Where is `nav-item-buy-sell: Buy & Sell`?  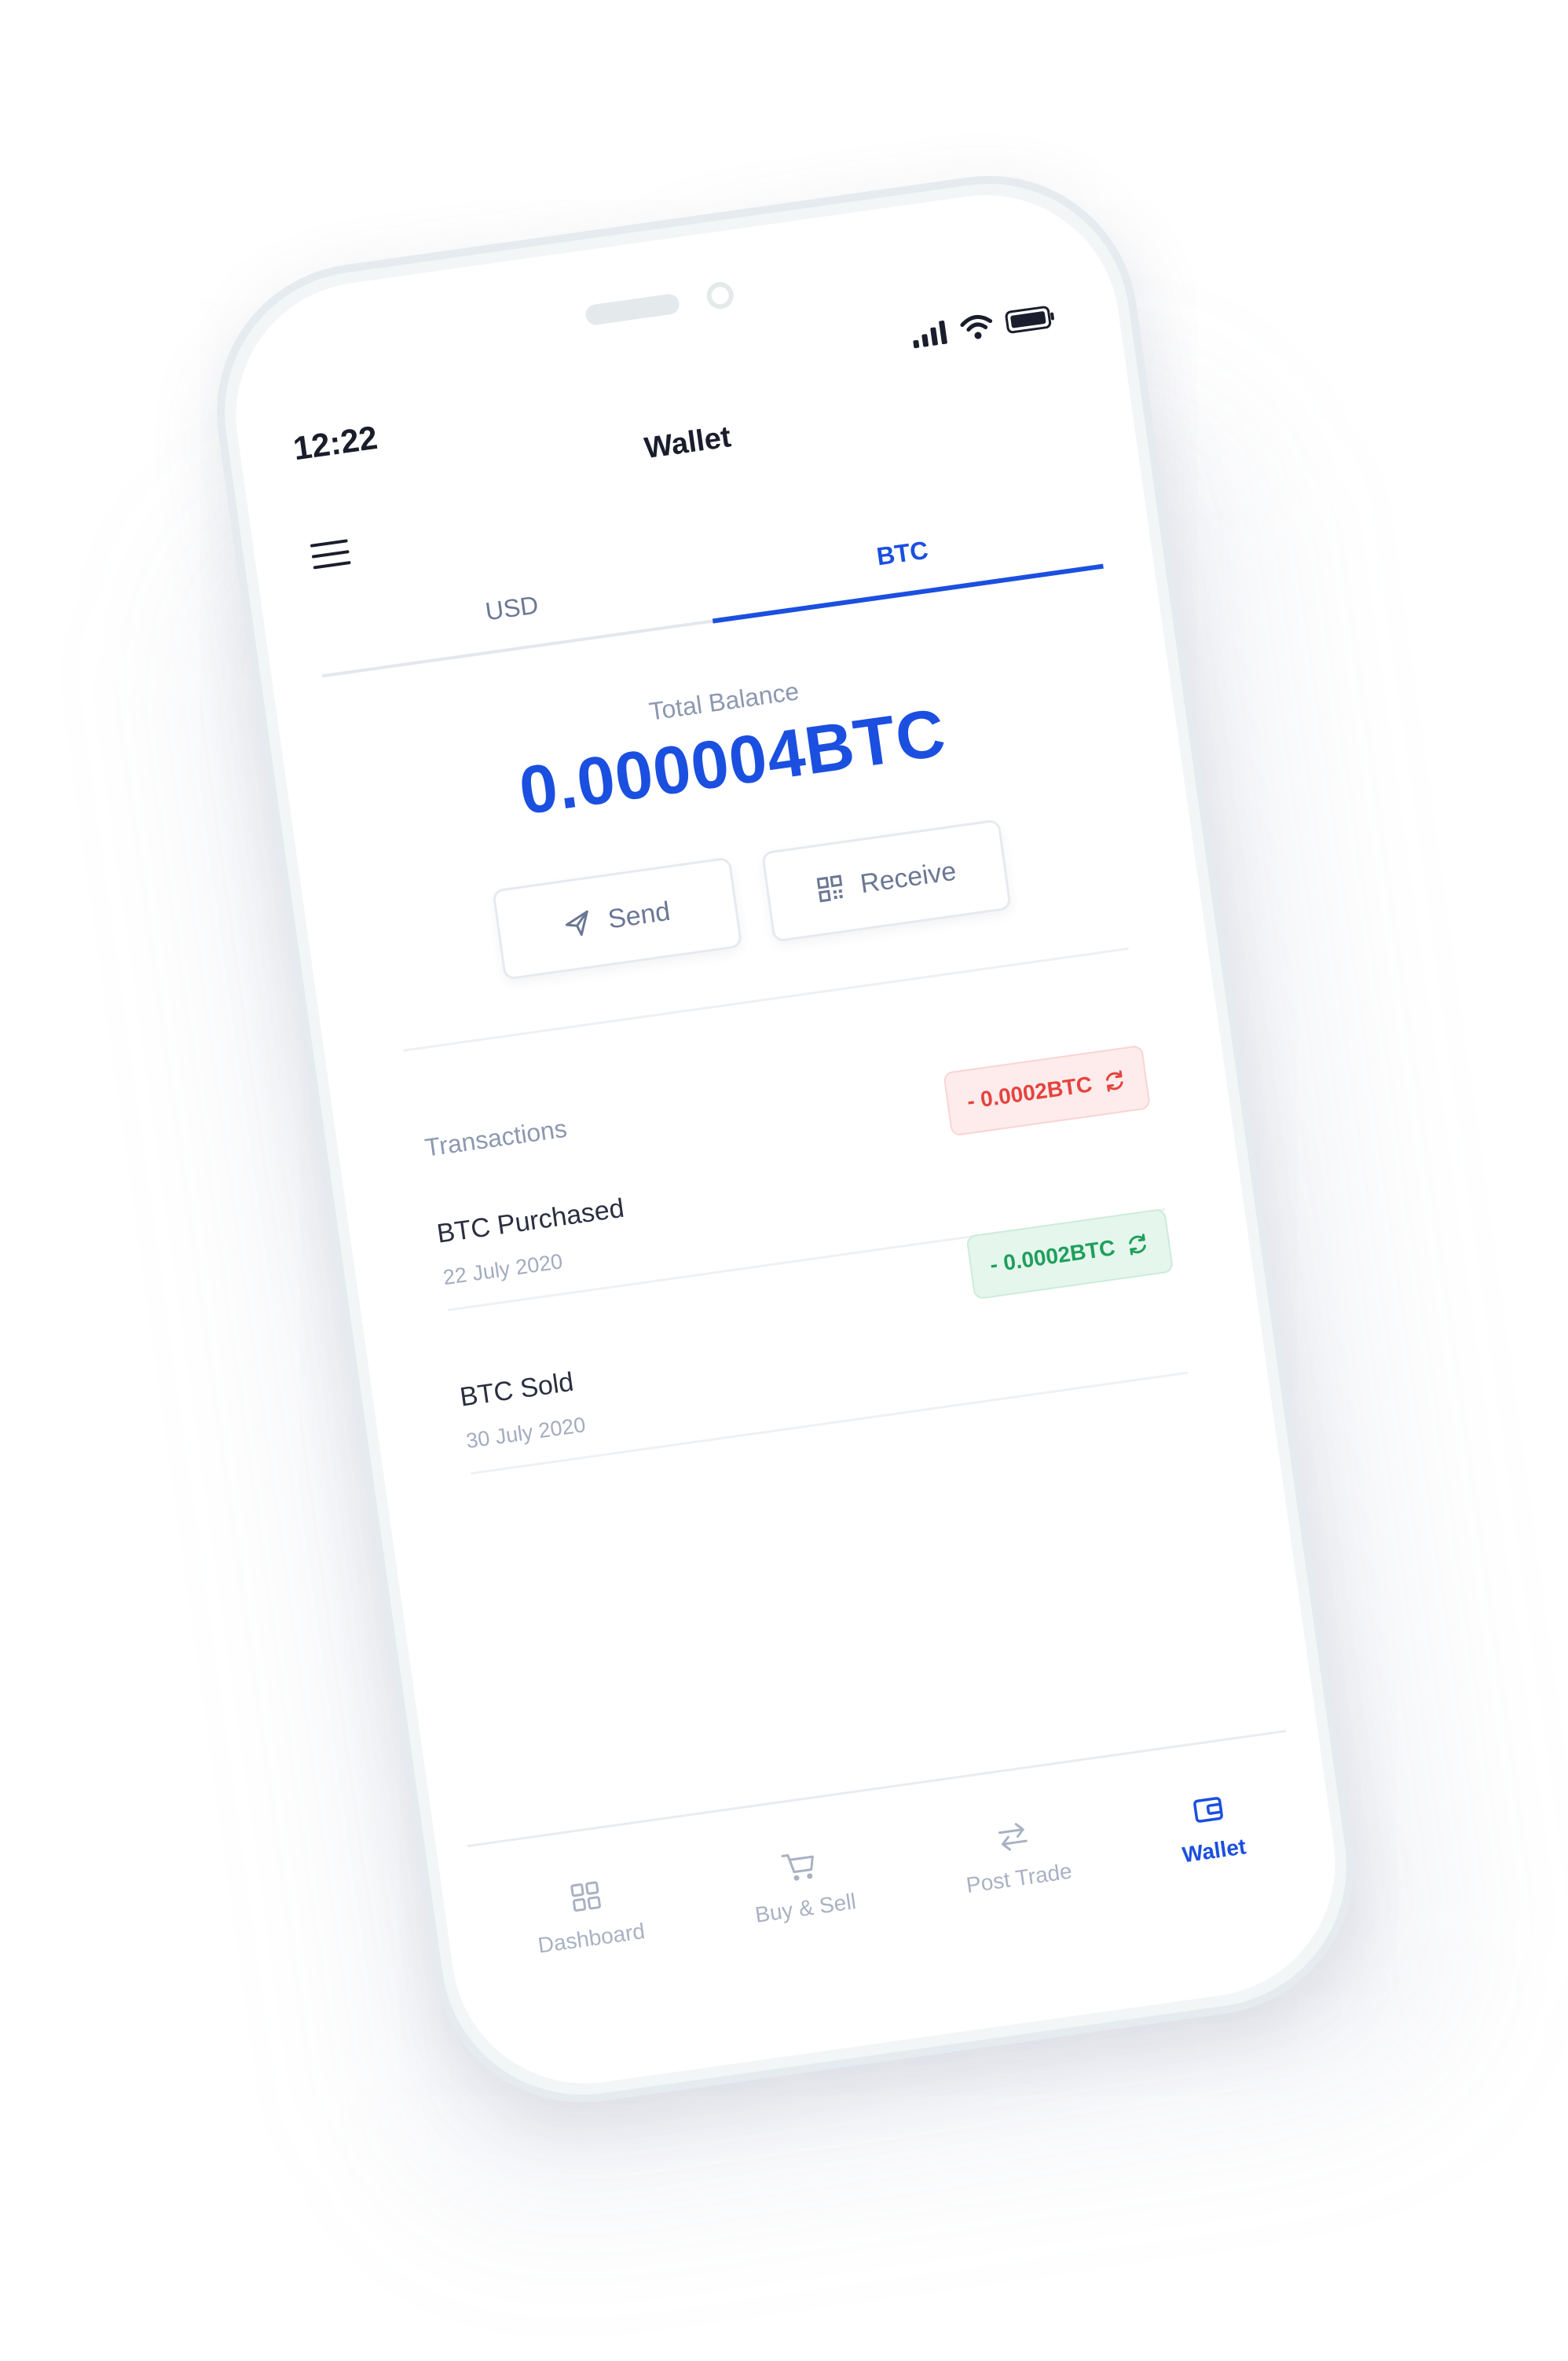 nav-item-buy-sell: Buy & Sell is located at coordinates (802, 1885).